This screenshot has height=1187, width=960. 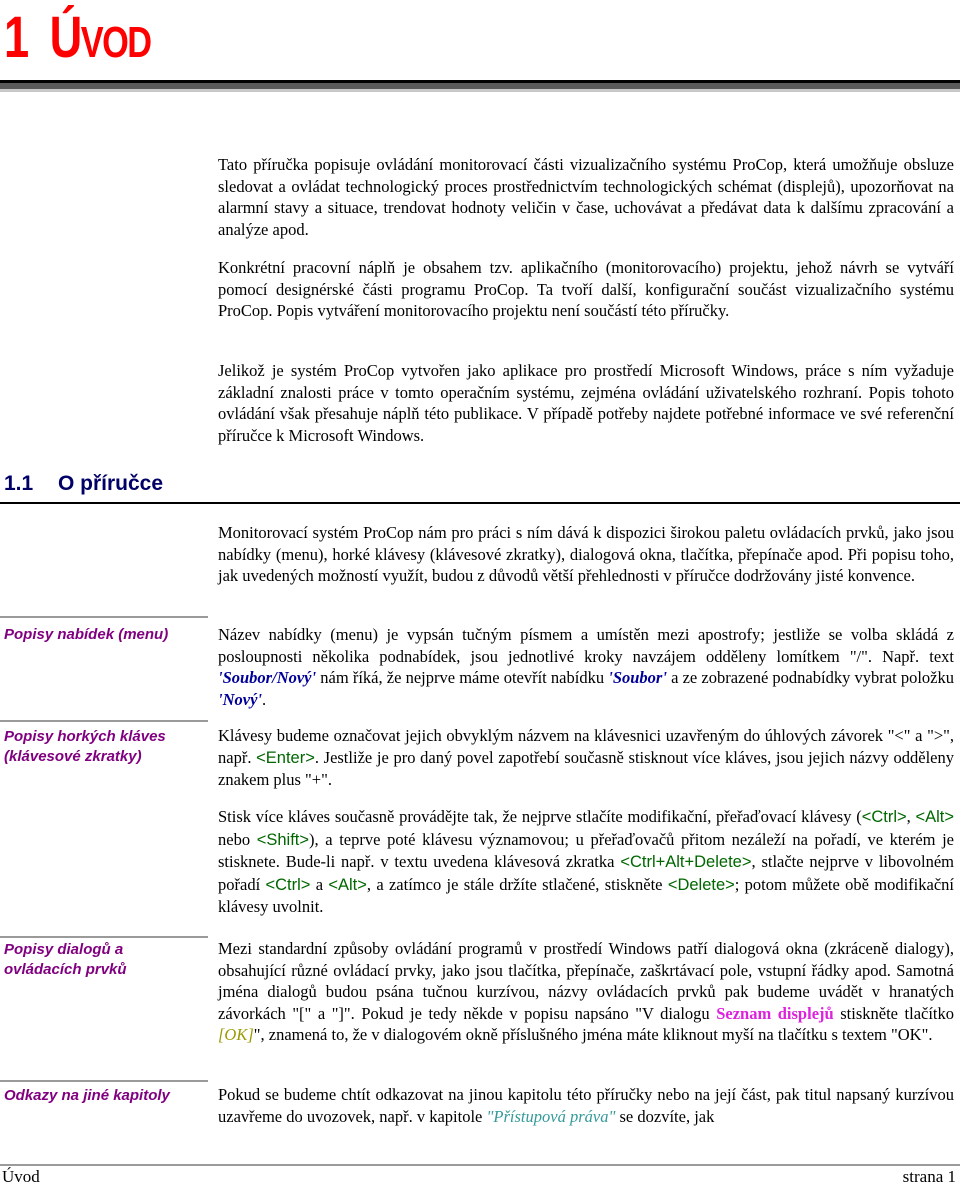 I want to click on menu-reference: 'Soubor', so click(x=637, y=677).